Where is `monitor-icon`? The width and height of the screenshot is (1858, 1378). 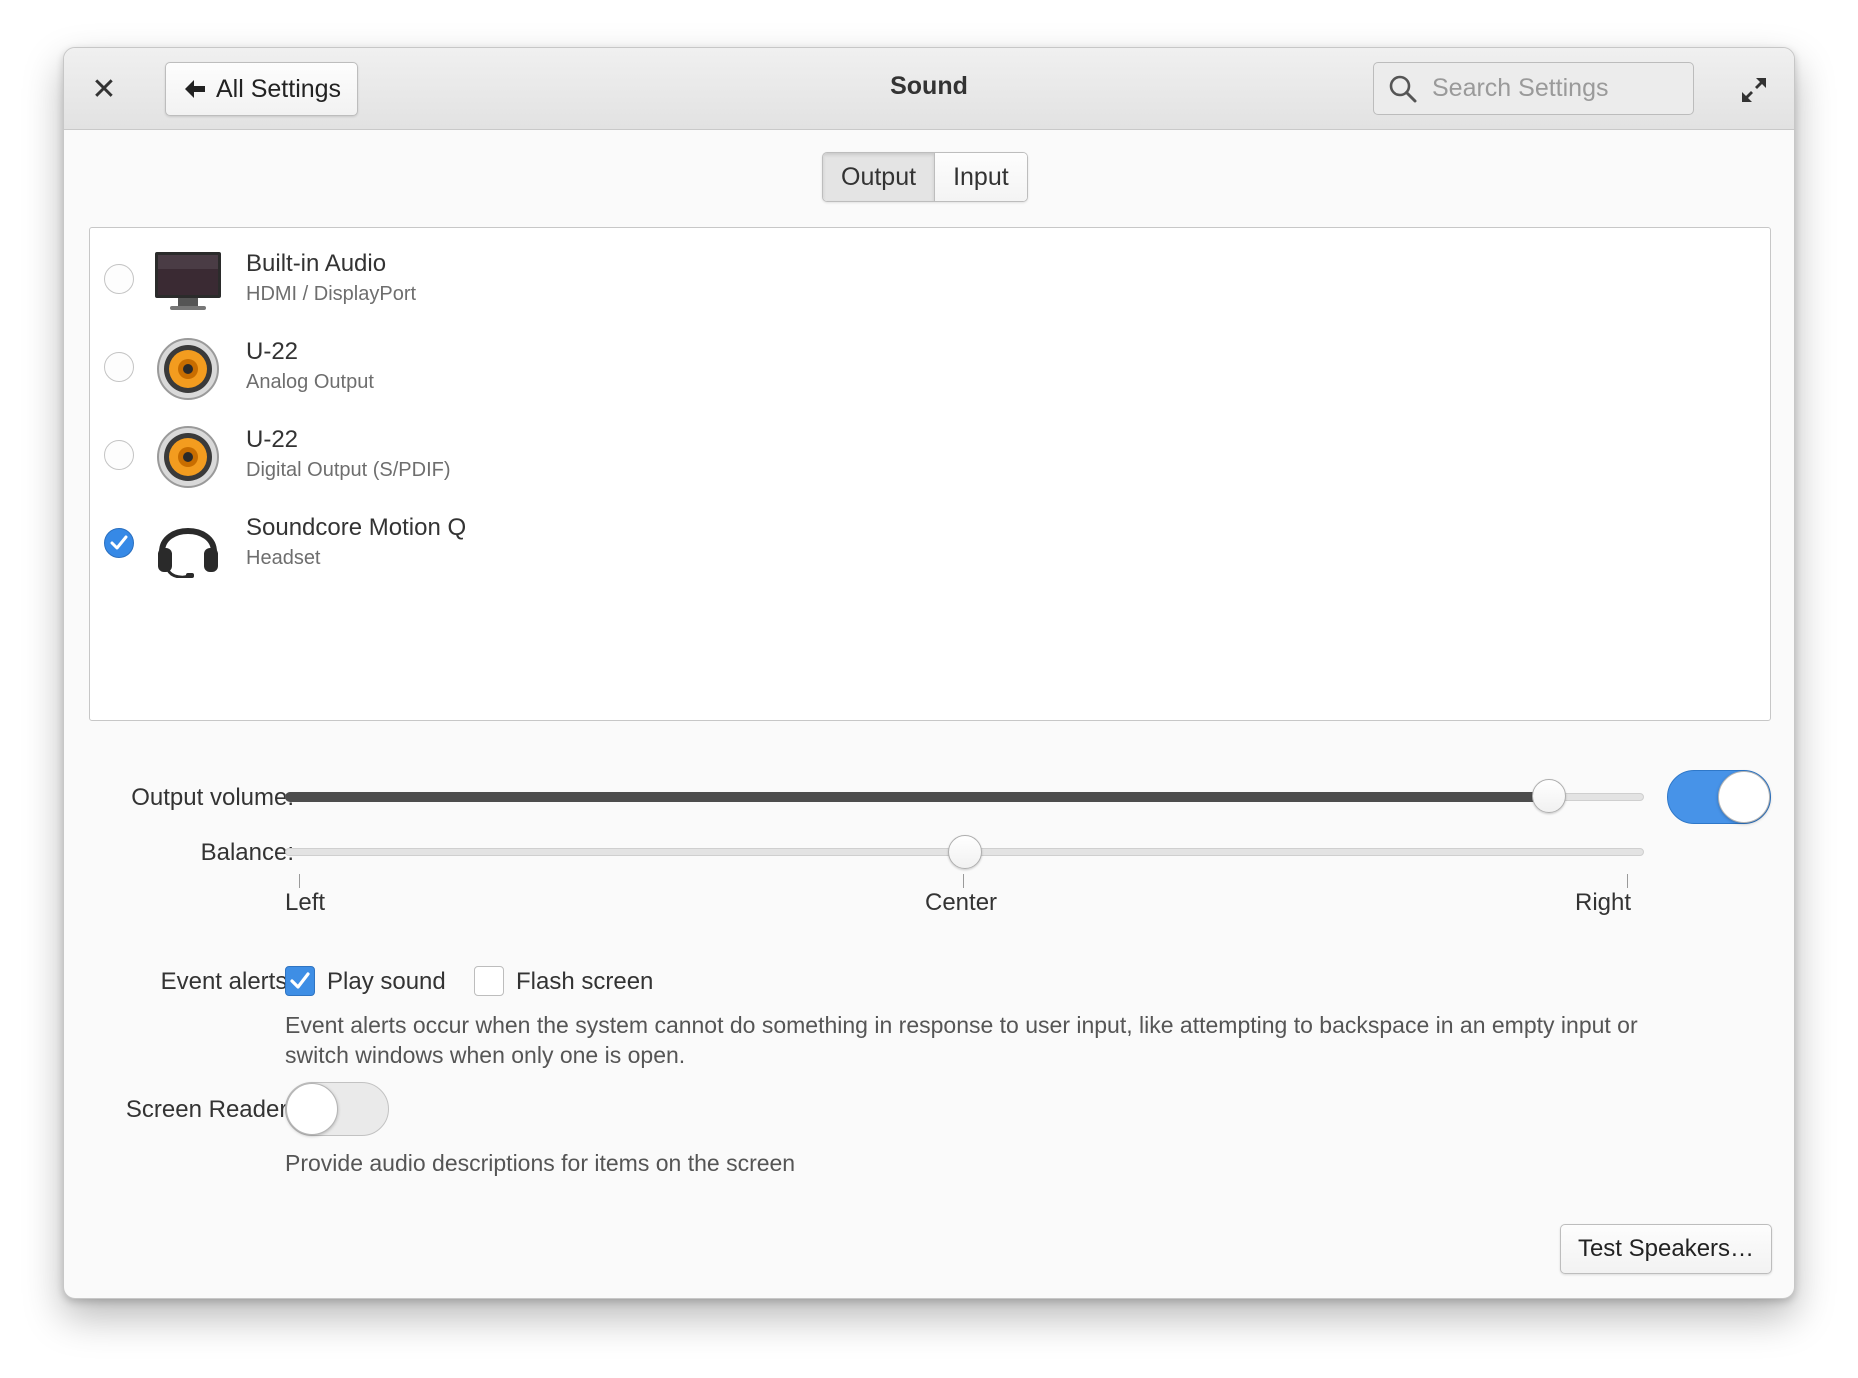
monitor-icon is located at coordinates (188, 281).